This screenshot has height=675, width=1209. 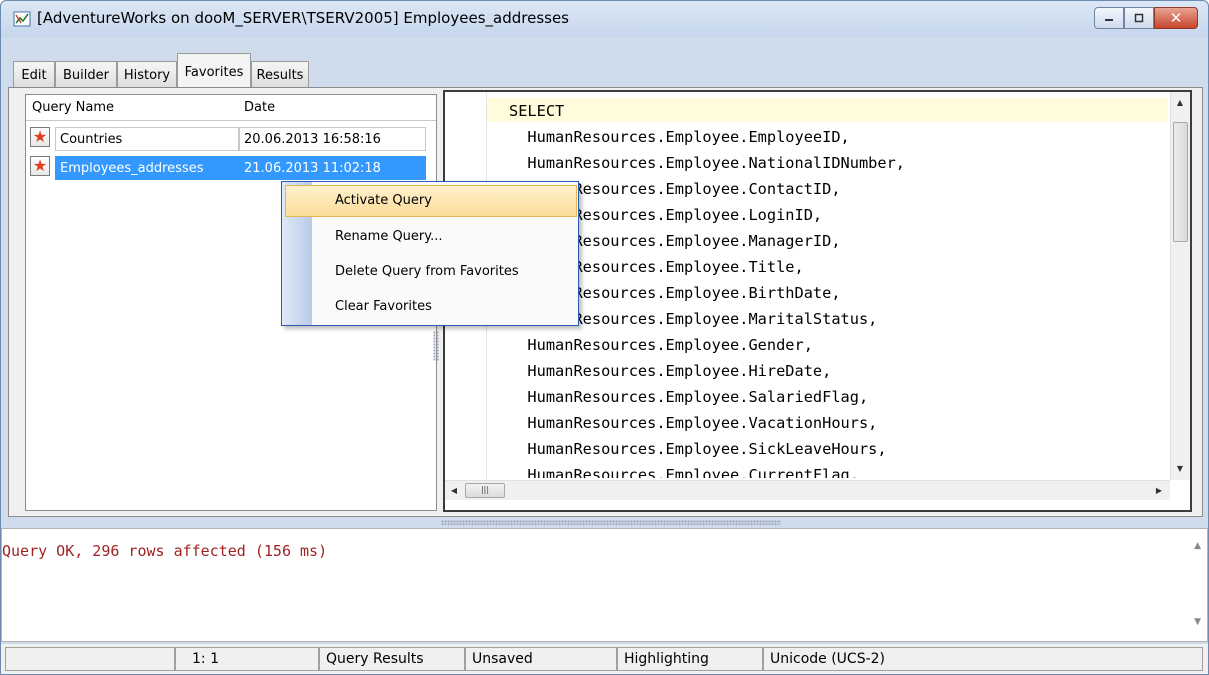 I want to click on tab-builder: Builder, so click(x=86, y=75).